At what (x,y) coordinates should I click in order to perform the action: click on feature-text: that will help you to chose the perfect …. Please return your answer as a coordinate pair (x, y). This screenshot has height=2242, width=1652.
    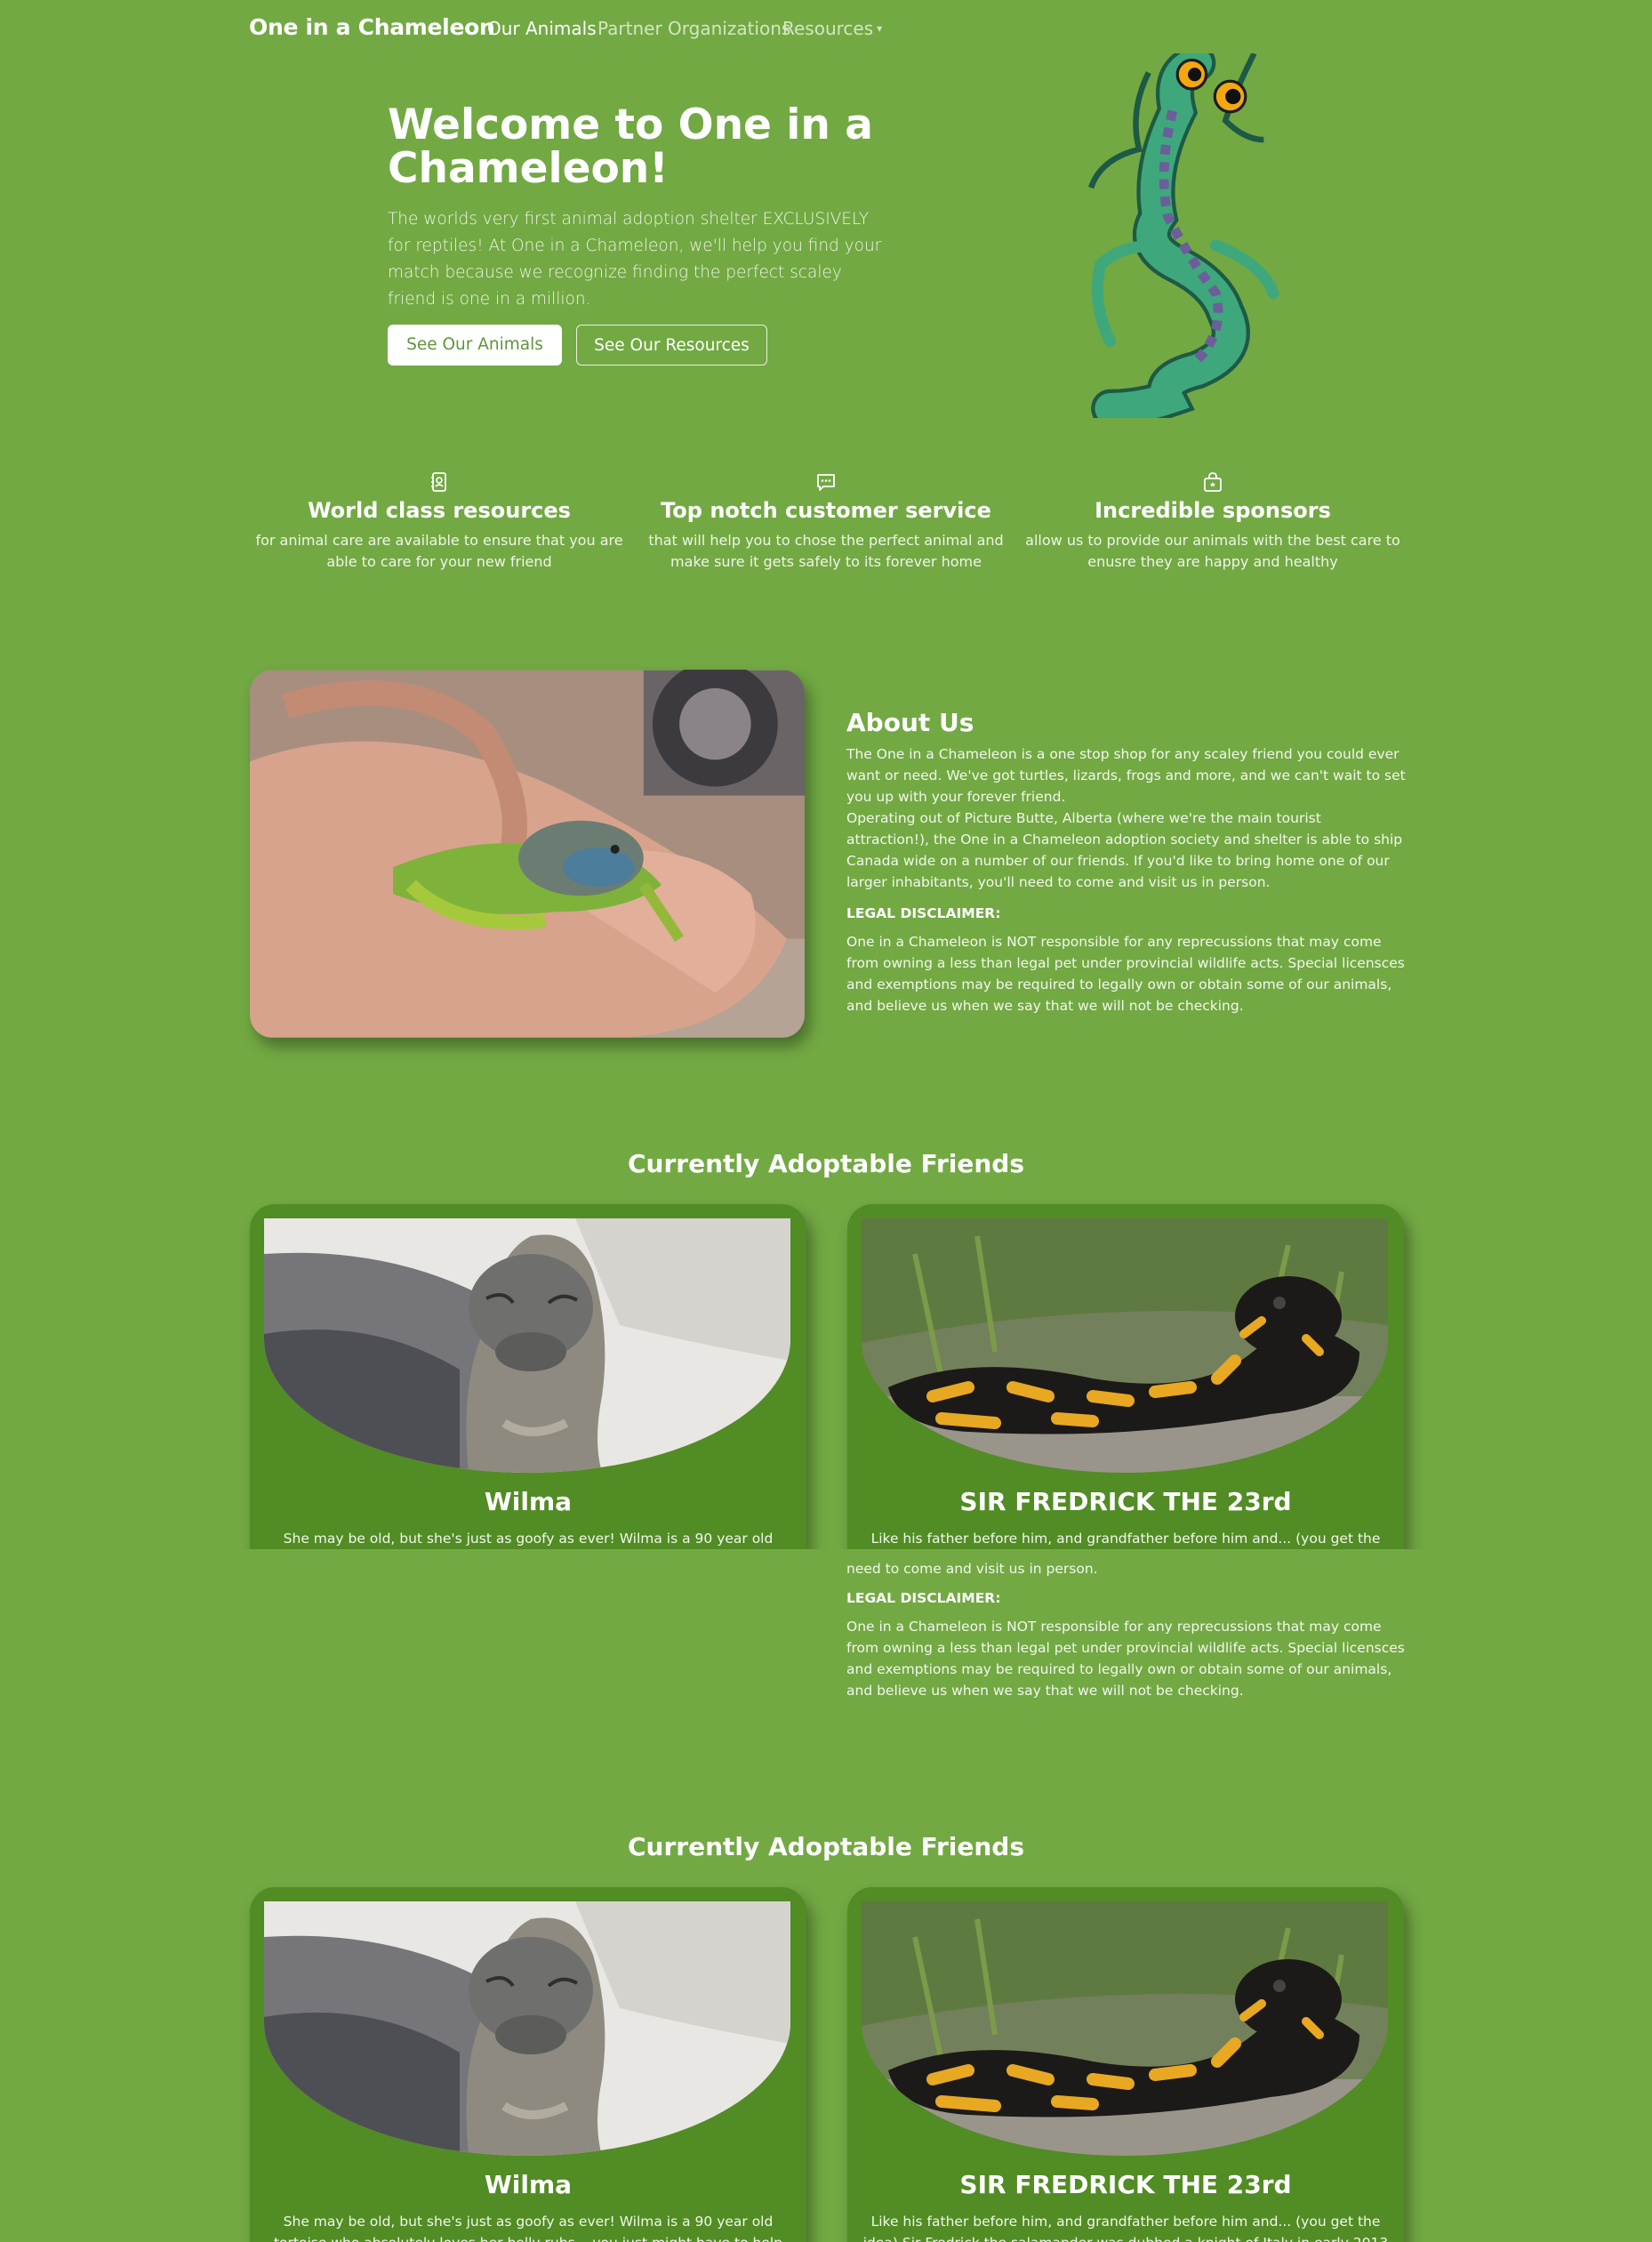
    Looking at the image, I should click on (826, 551).